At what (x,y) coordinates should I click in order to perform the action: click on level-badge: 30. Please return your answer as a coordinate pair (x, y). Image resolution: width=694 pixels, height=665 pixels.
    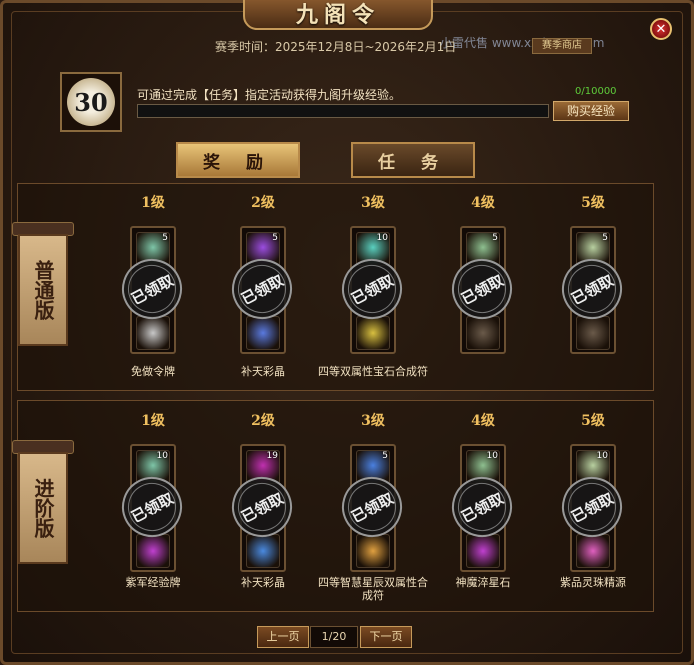
    Looking at the image, I should click on (91, 102).